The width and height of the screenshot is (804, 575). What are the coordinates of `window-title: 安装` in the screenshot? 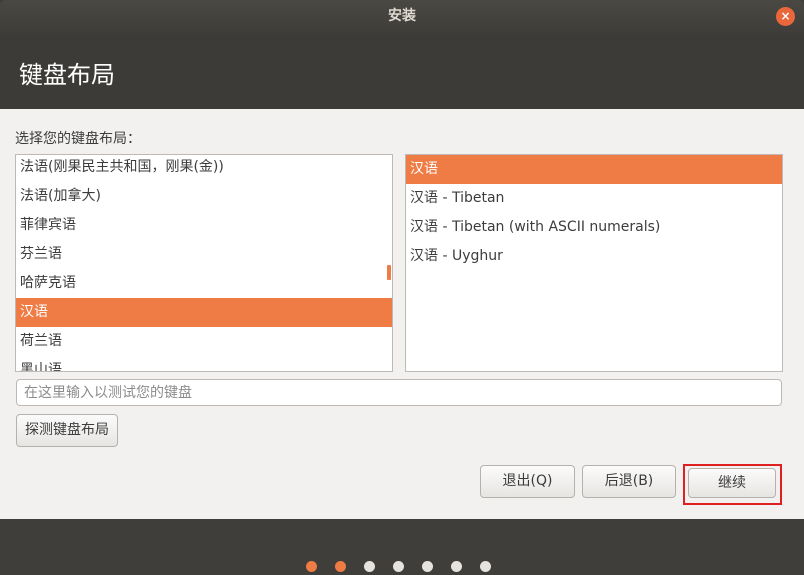 It's located at (402, 16).